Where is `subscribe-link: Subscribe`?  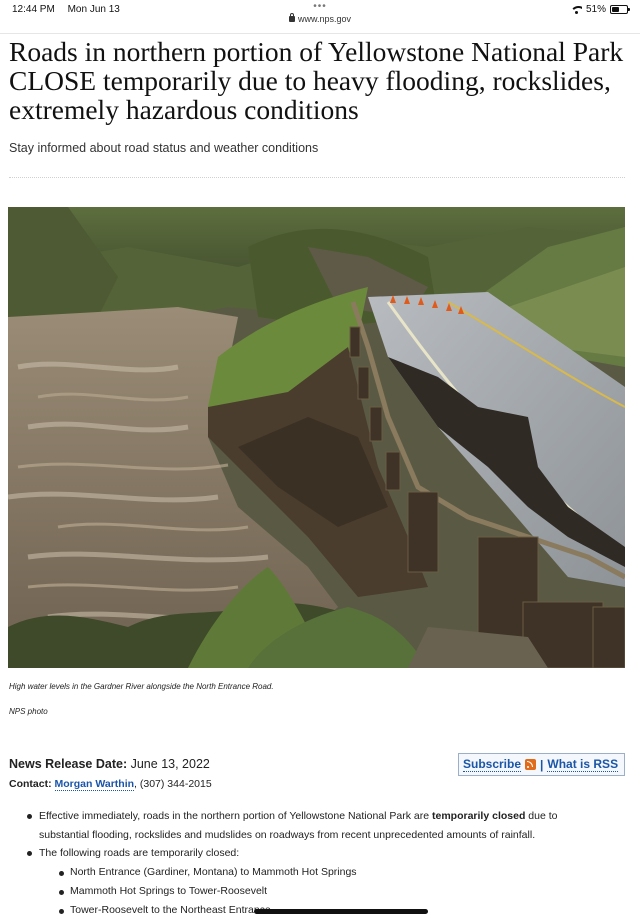 subscribe-link: Subscribe is located at coordinates (492, 764).